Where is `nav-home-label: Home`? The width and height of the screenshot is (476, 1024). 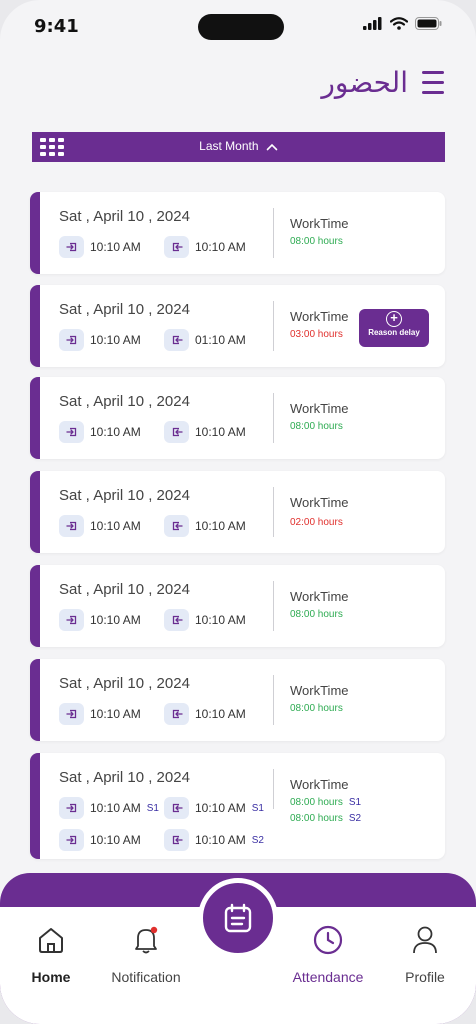
nav-home-label: Home is located at coordinates (51, 977).